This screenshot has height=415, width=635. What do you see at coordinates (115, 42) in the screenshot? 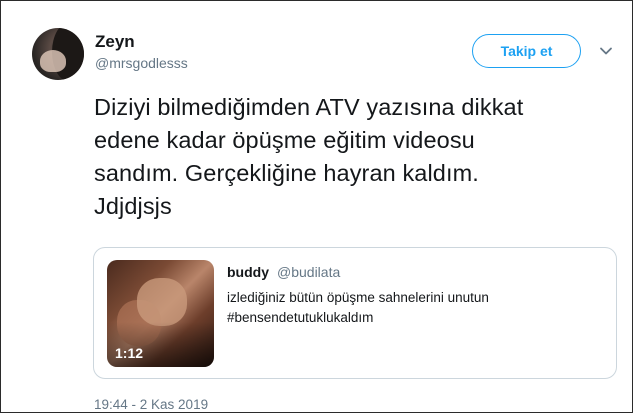
I see `author-display-name: Zeyn` at bounding box center [115, 42].